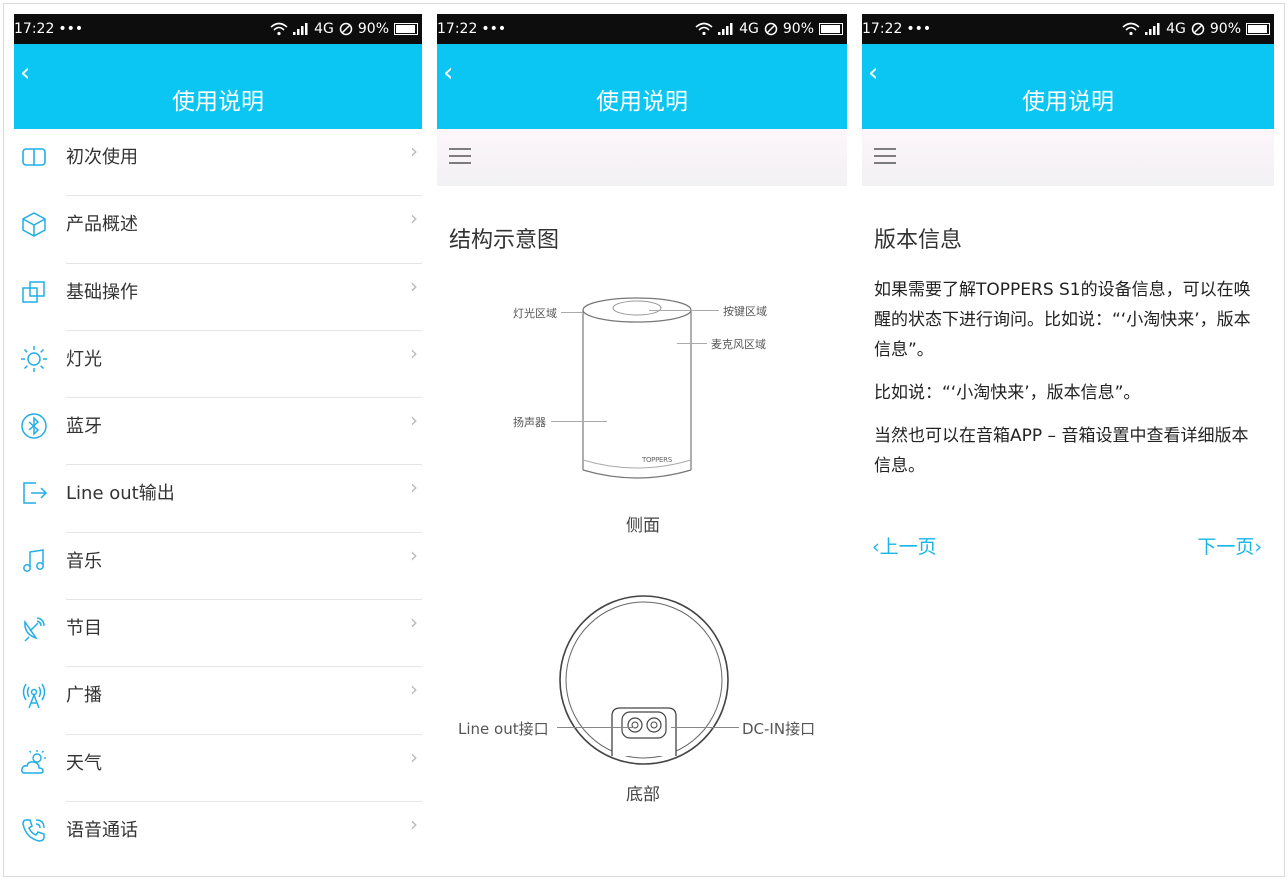  I want to click on list-item-programs: 节目 ›, so click(218, 634).